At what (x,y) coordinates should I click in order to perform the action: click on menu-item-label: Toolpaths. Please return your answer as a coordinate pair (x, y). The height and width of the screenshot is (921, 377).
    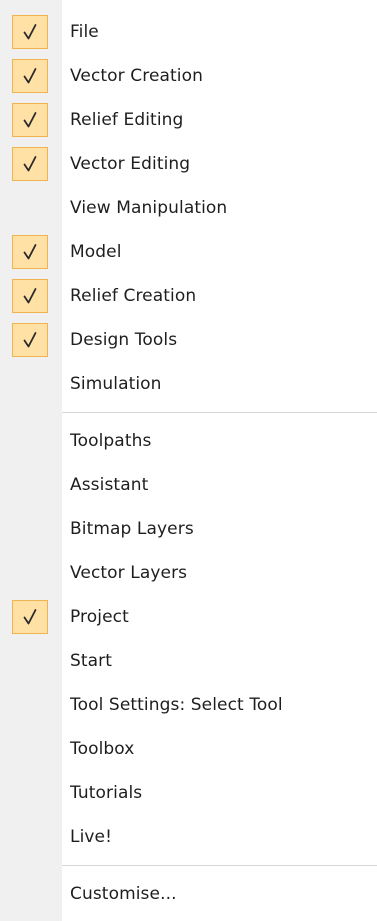
    Looking at the image, I should click on (111, 441).